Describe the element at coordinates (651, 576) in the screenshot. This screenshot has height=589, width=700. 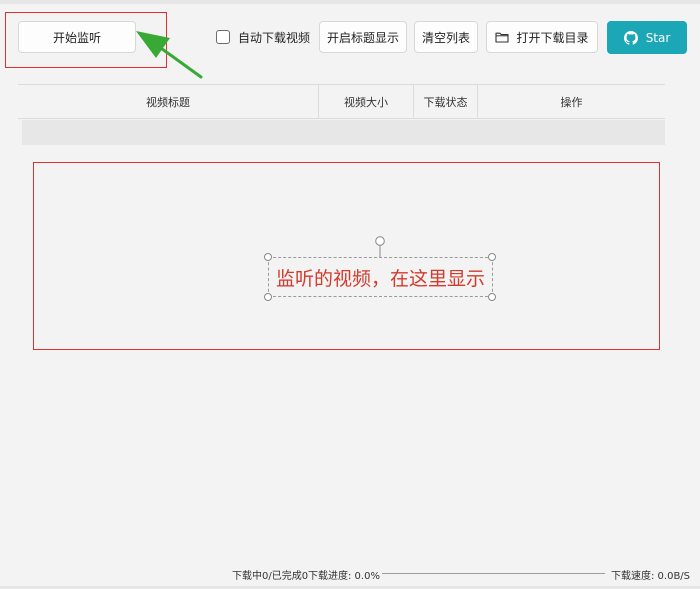
I see `download-speed: 下载速度: 0.0B/S` at that location.